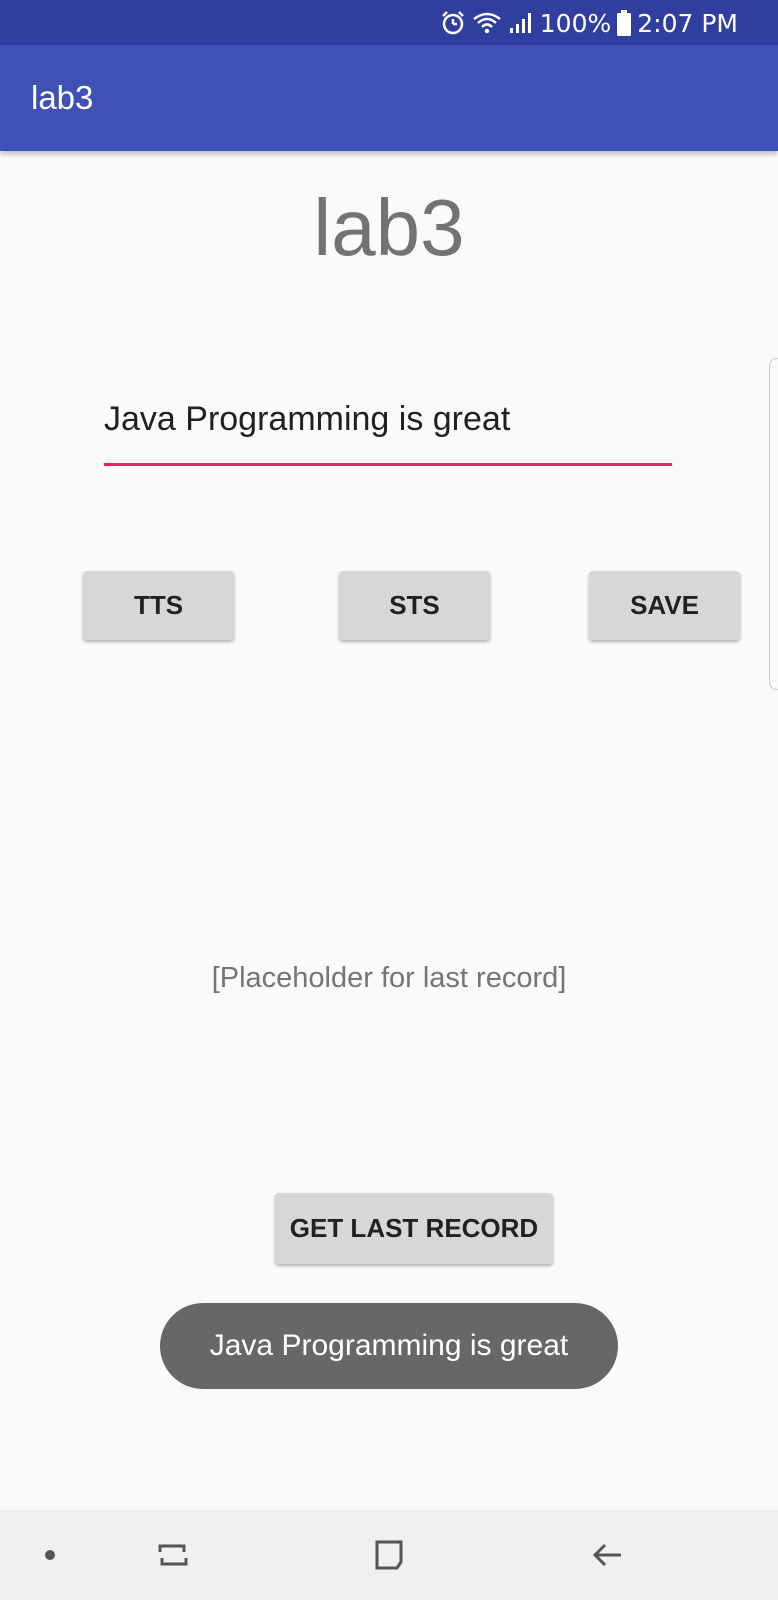 Image resolution: width=778 pixels, height=1600 pixels. Describe the element at coordinates (50, 1555) in the screenshot. I see `dot-icon` at that location.